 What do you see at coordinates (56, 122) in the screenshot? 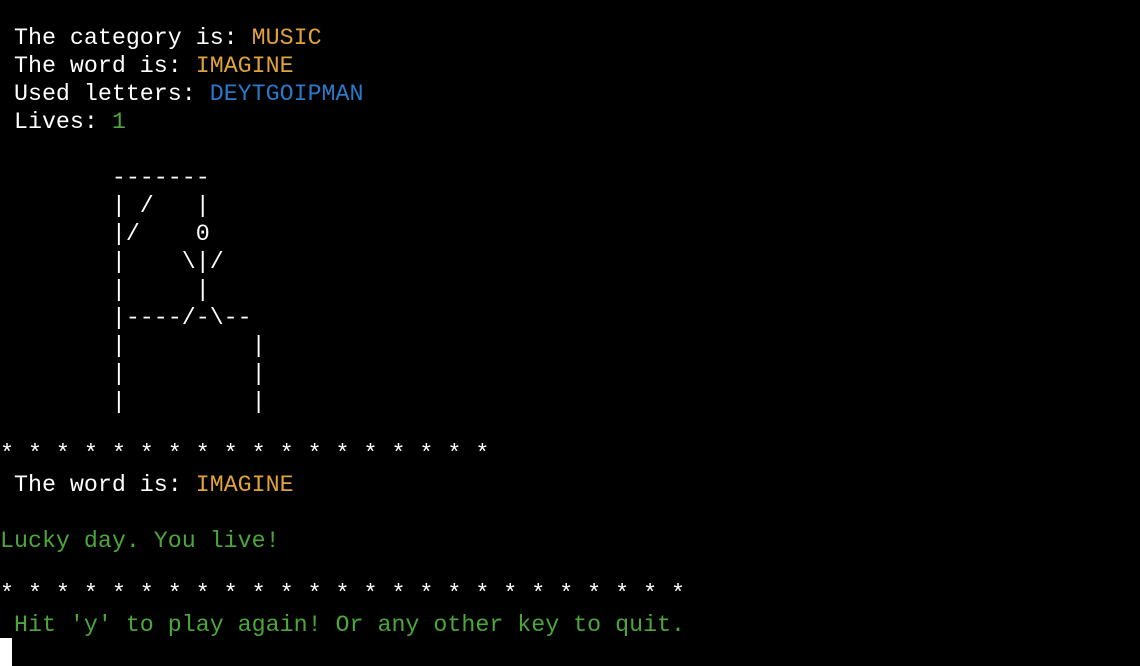
I see `lives-label: Lives:` at bounding box center [56, 122].